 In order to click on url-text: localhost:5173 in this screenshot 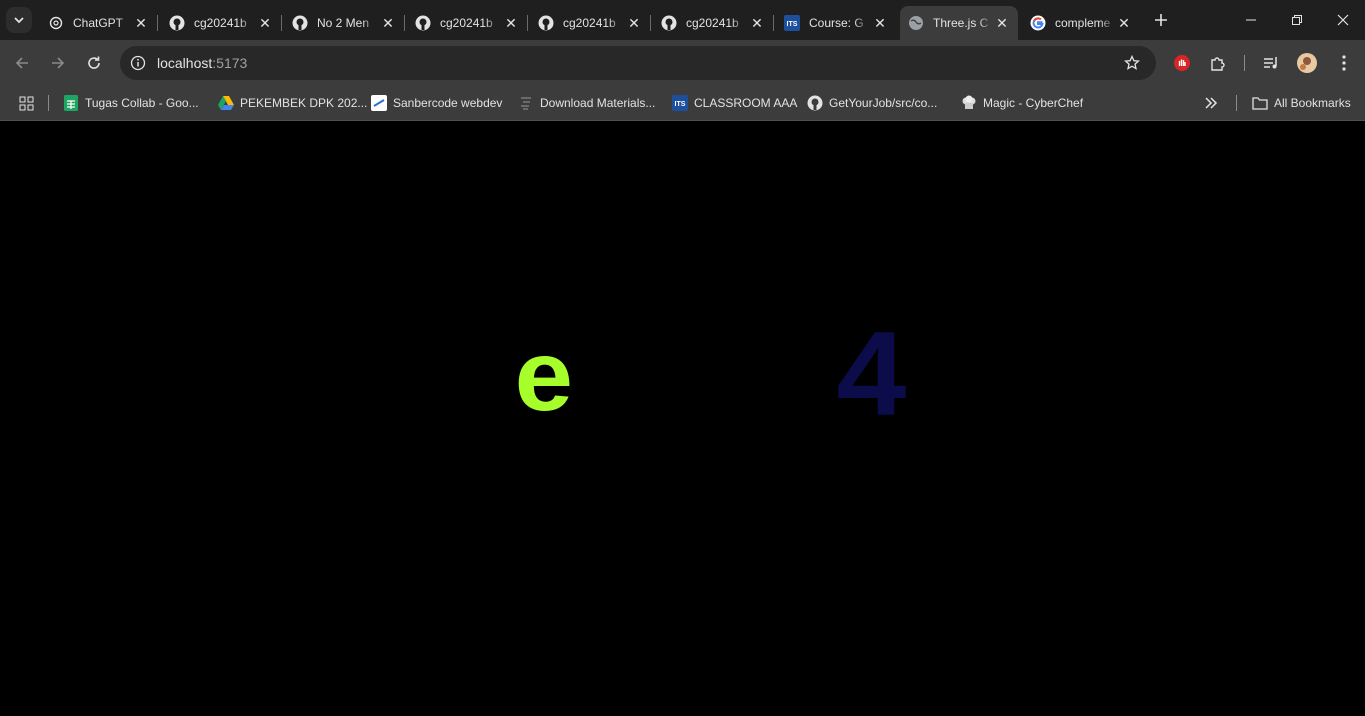, I will do `click(202, 63)`.